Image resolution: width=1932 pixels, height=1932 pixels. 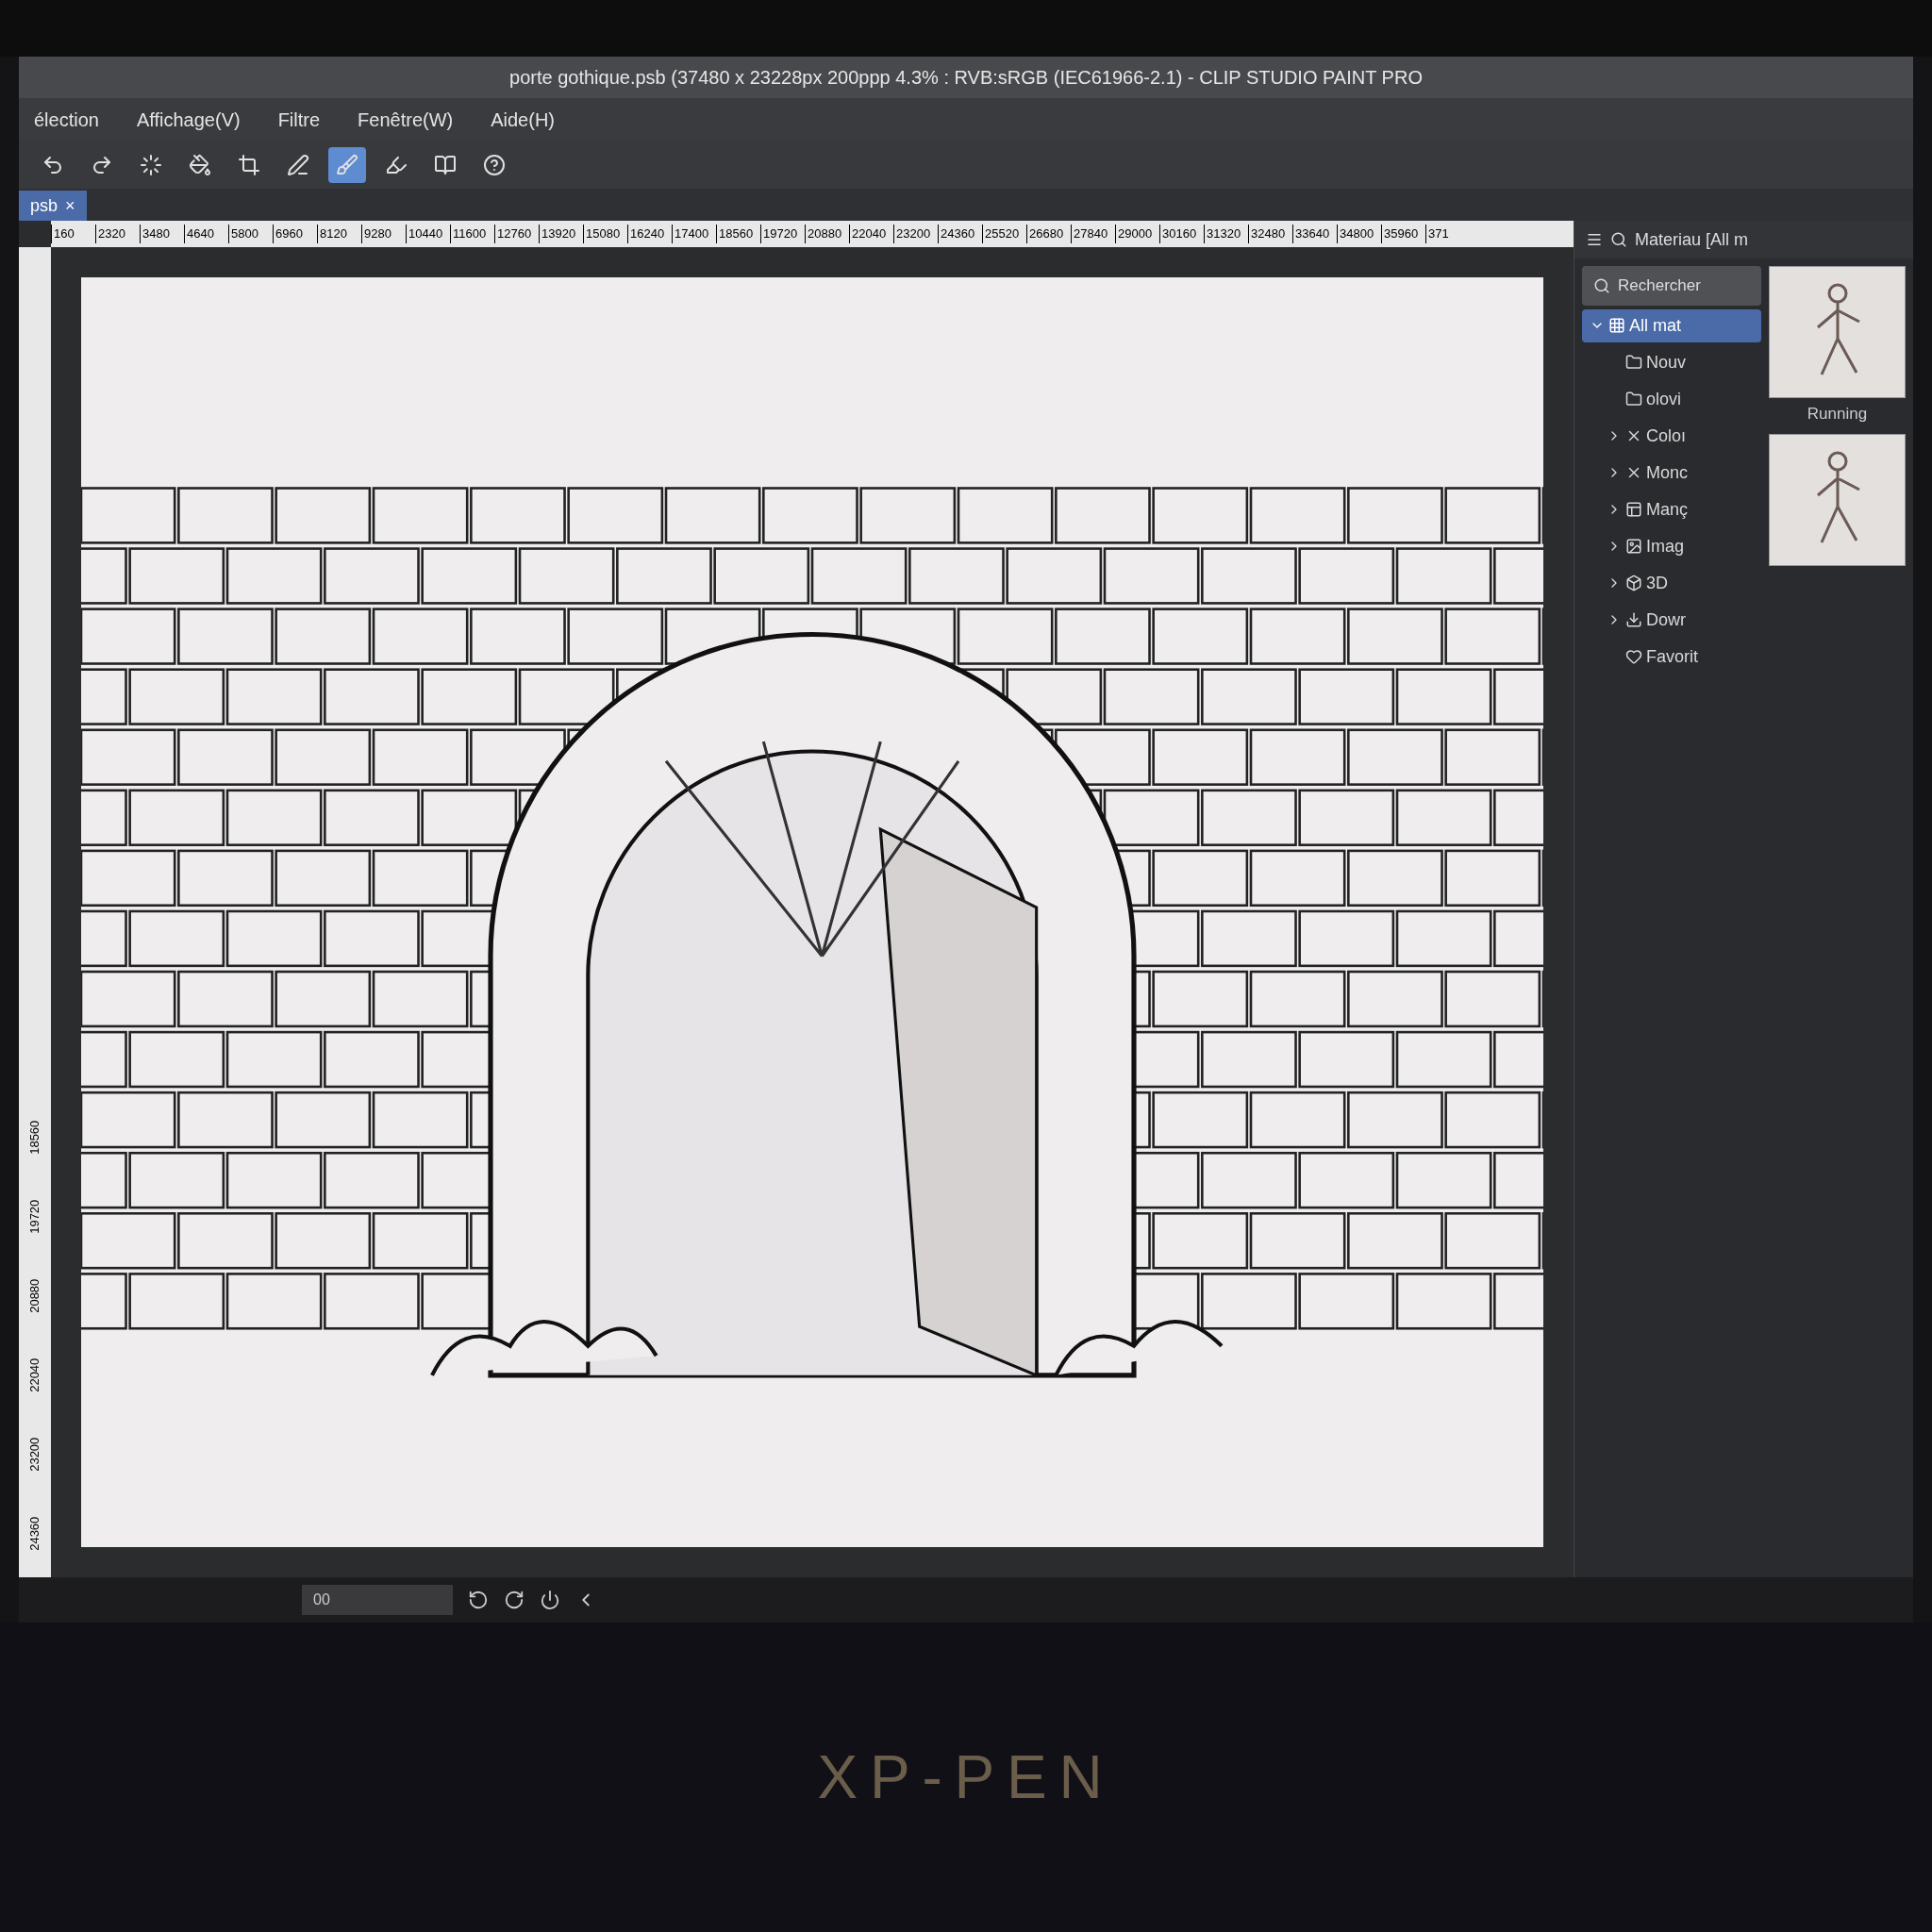 I want to click on ruler-label: 2320, so click(x=117, y=234).